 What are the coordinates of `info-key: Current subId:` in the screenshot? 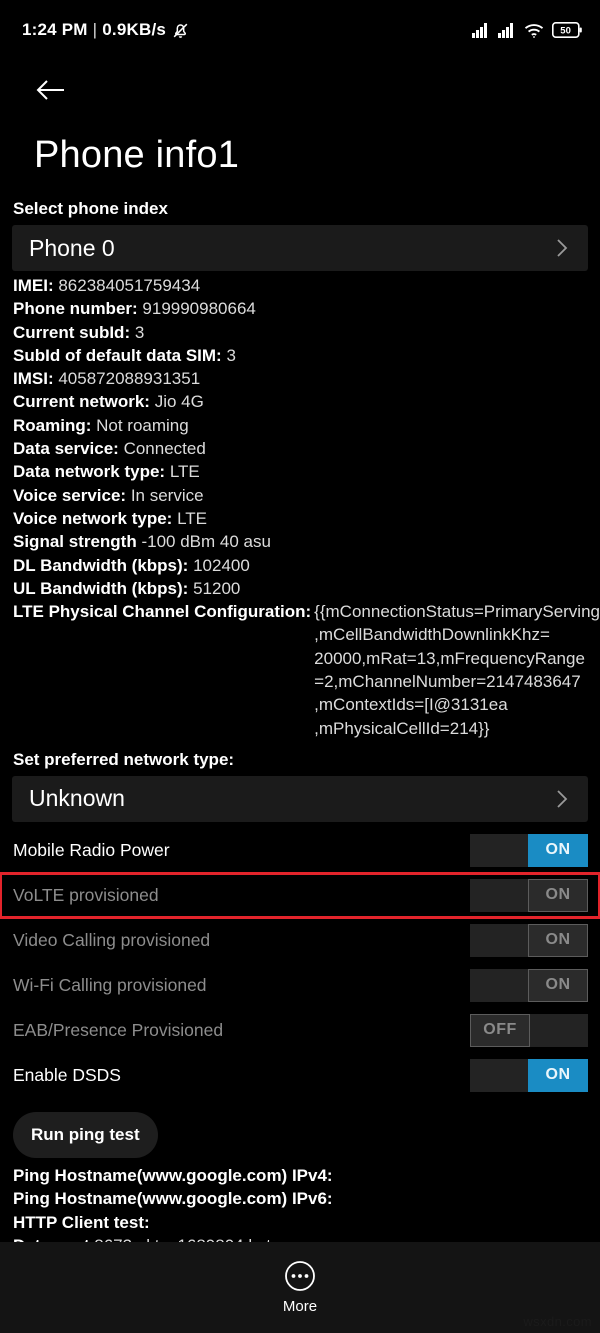 It's located at (72, 332).